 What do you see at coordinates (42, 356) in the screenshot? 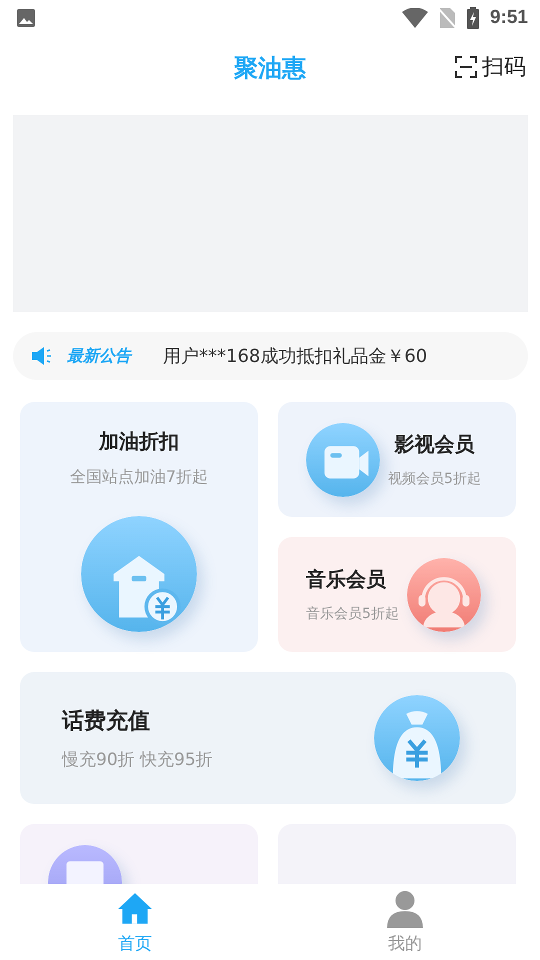
I see `speaker-icon` at bounding box center [42, 356].